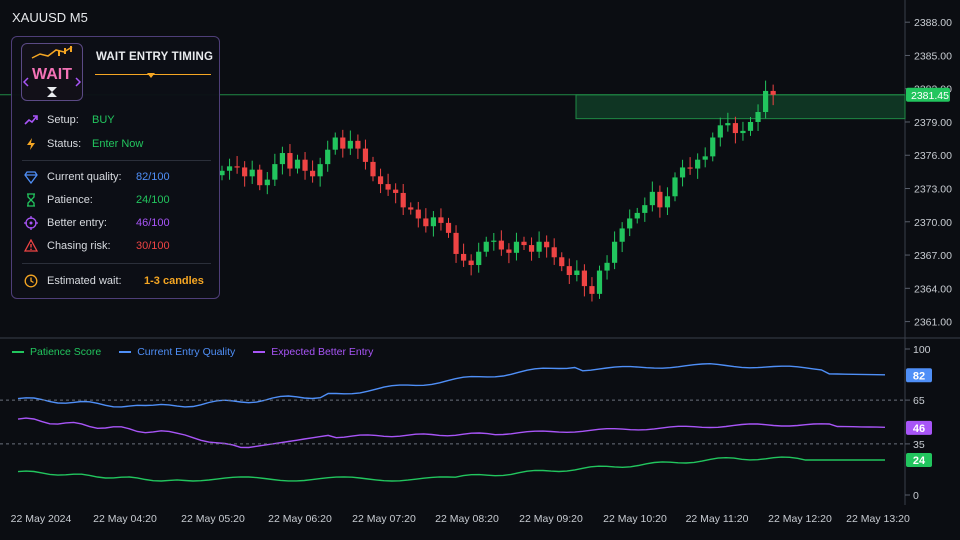 This screenshot has height=540, width=960. What do you see at coordinates (800, 519) in the screenshot?
I see `time-tick-label: 22 May 12:20` at bounding box center [800, 519].